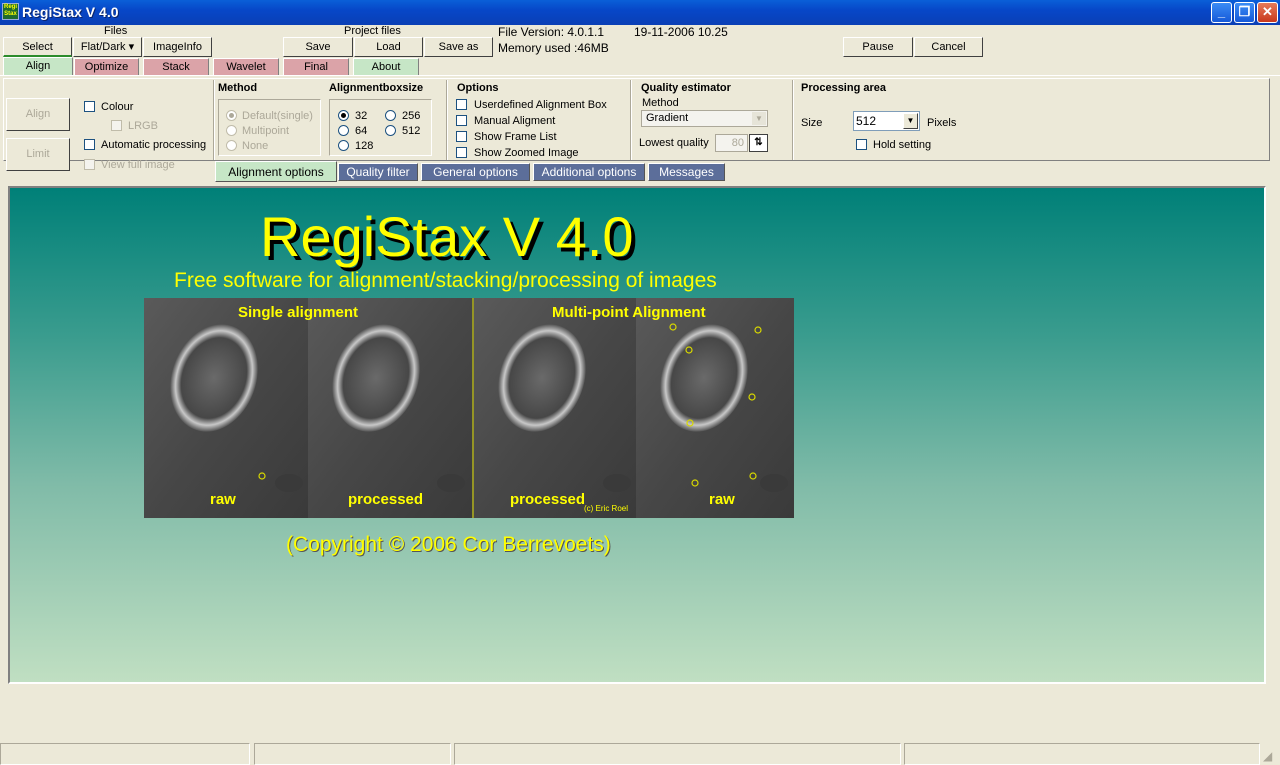 Image resolution: width=1280 pixels, height=765 pixels. What do you see at coordinates (722, 499) in the screenshot?
I see `raw-label-right: raw` at bounding box center [722, 499].